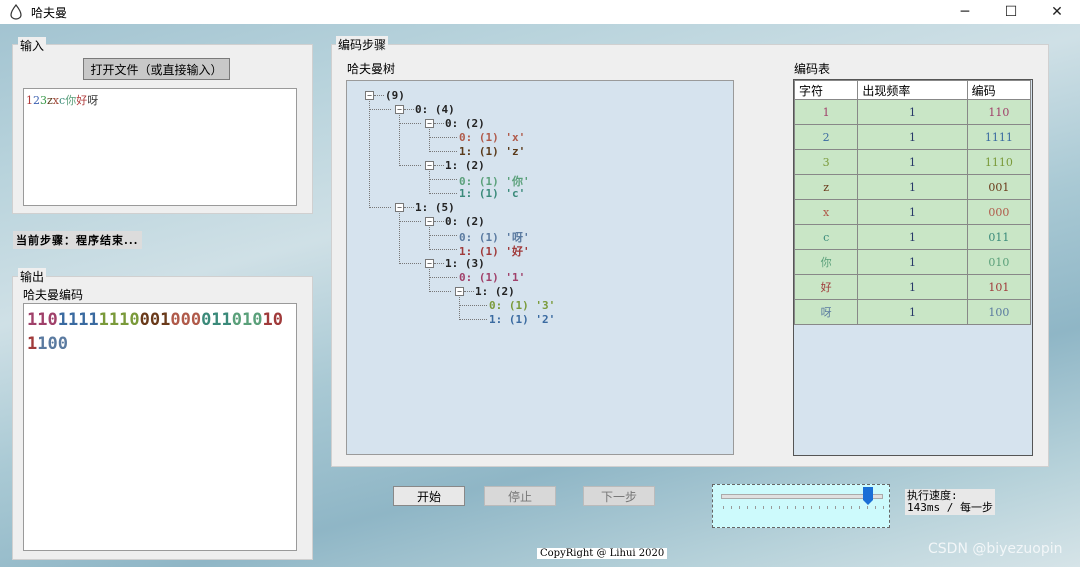  Describe the element at coordinates (1057, 12) in the screenshot. I see `close-button: ✕` at that location.